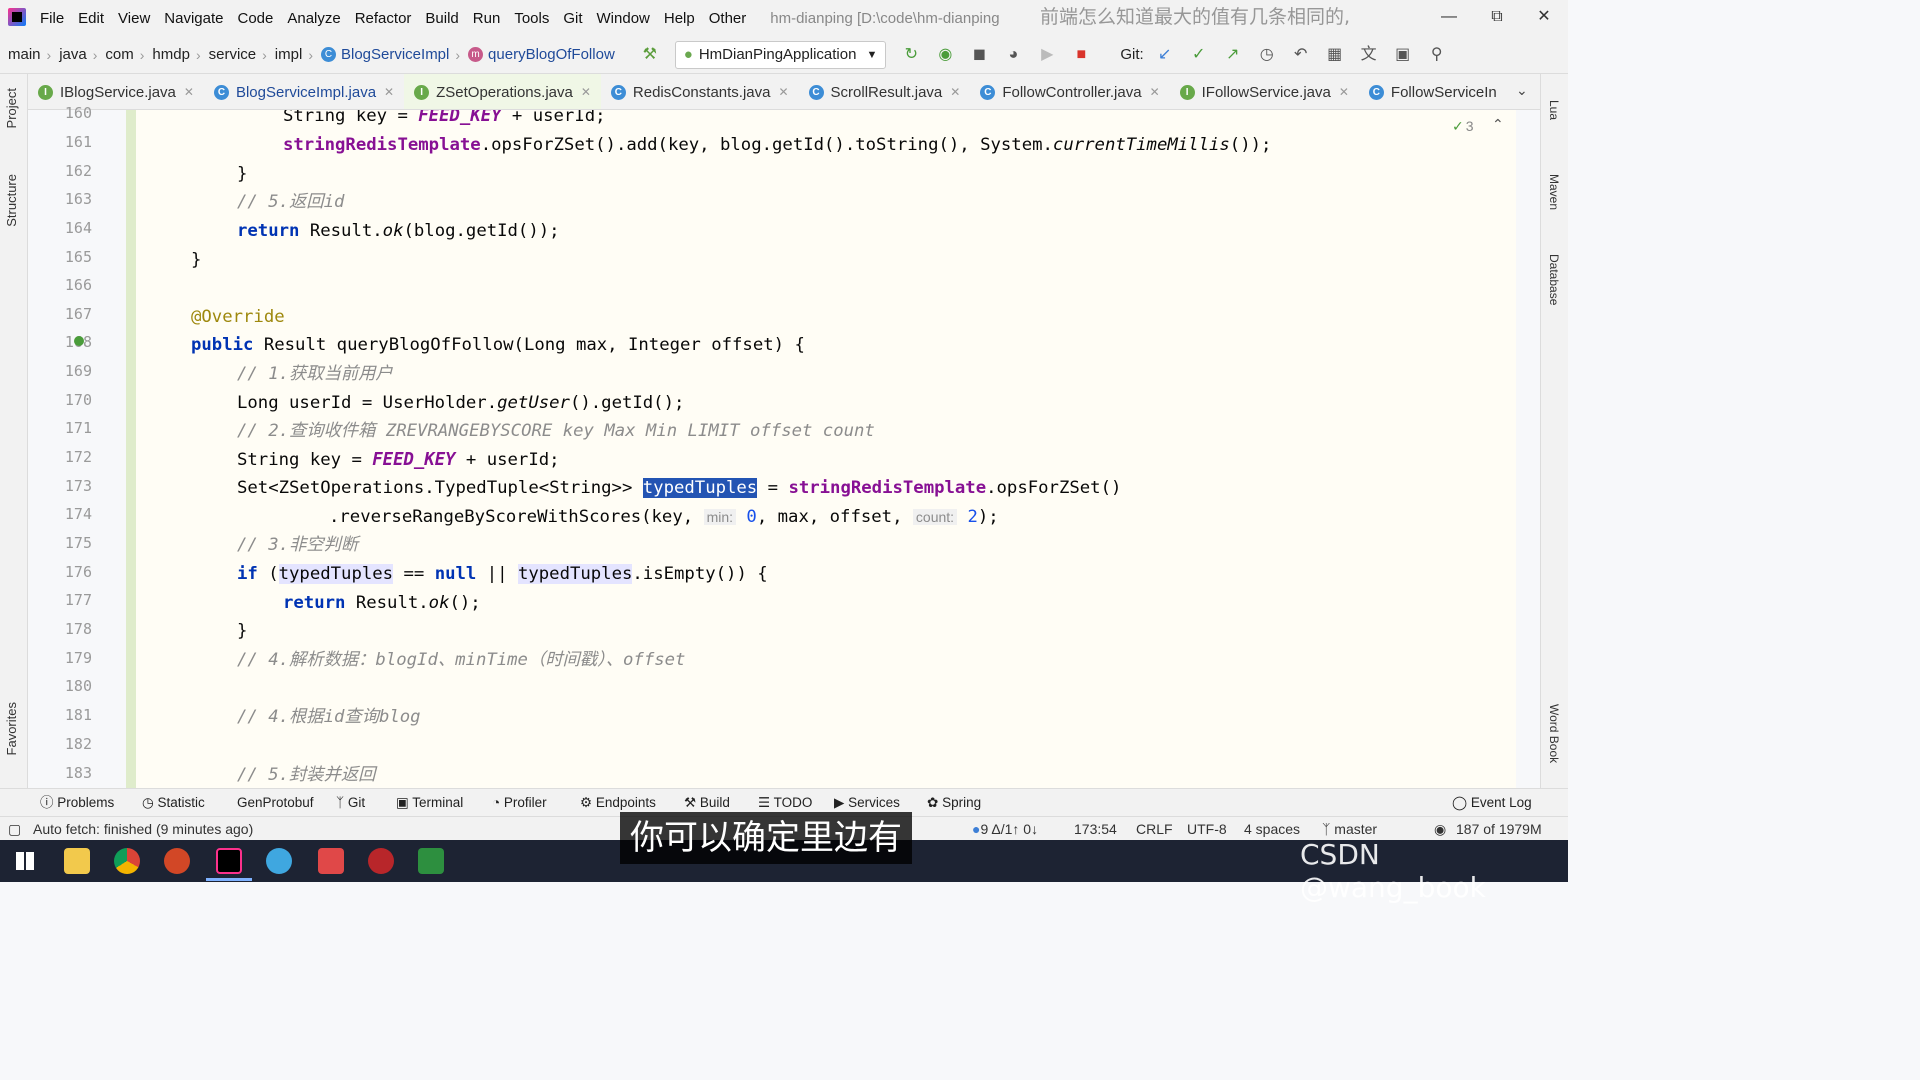 The width and height of the screenshot is (1920, 1080). Describe the element at coordinates (229, 861) in the screenshot. I see `intellij-taskbar-icon` at that location.